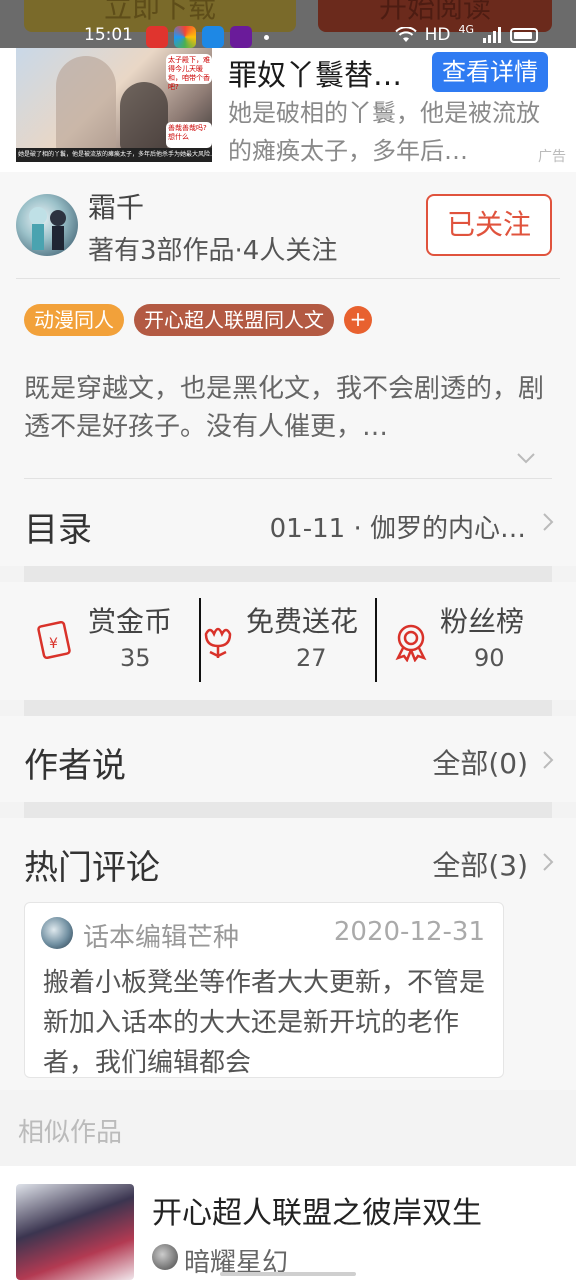 This screenshot has width=576, height=1280. Describe the element at coordinates (288, 759) in the screenshot. I see `author-says-section: 作者说 全部(0)` at that location.